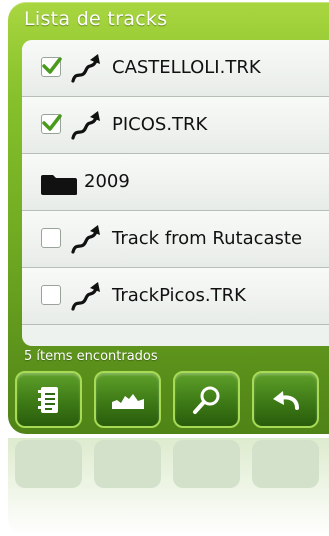 The image size is (329, 536). What do you see at coordinates (175, 182) in the screenshot?
I see `list-item-folder: 2009` at bounding box center [175, 182].